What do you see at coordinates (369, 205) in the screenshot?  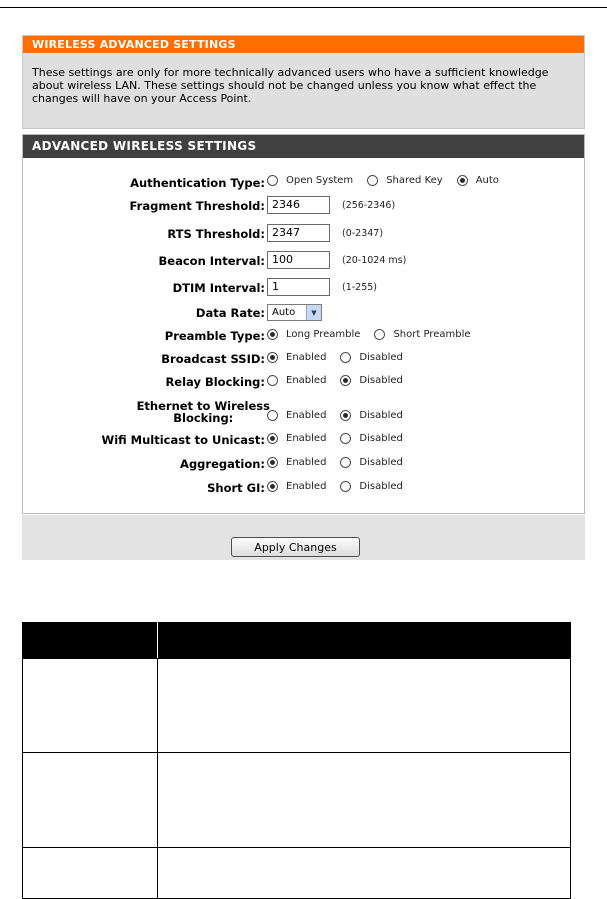 I see `fragment-threshold-range: (256-2346)` at bounding box center [369, 205].